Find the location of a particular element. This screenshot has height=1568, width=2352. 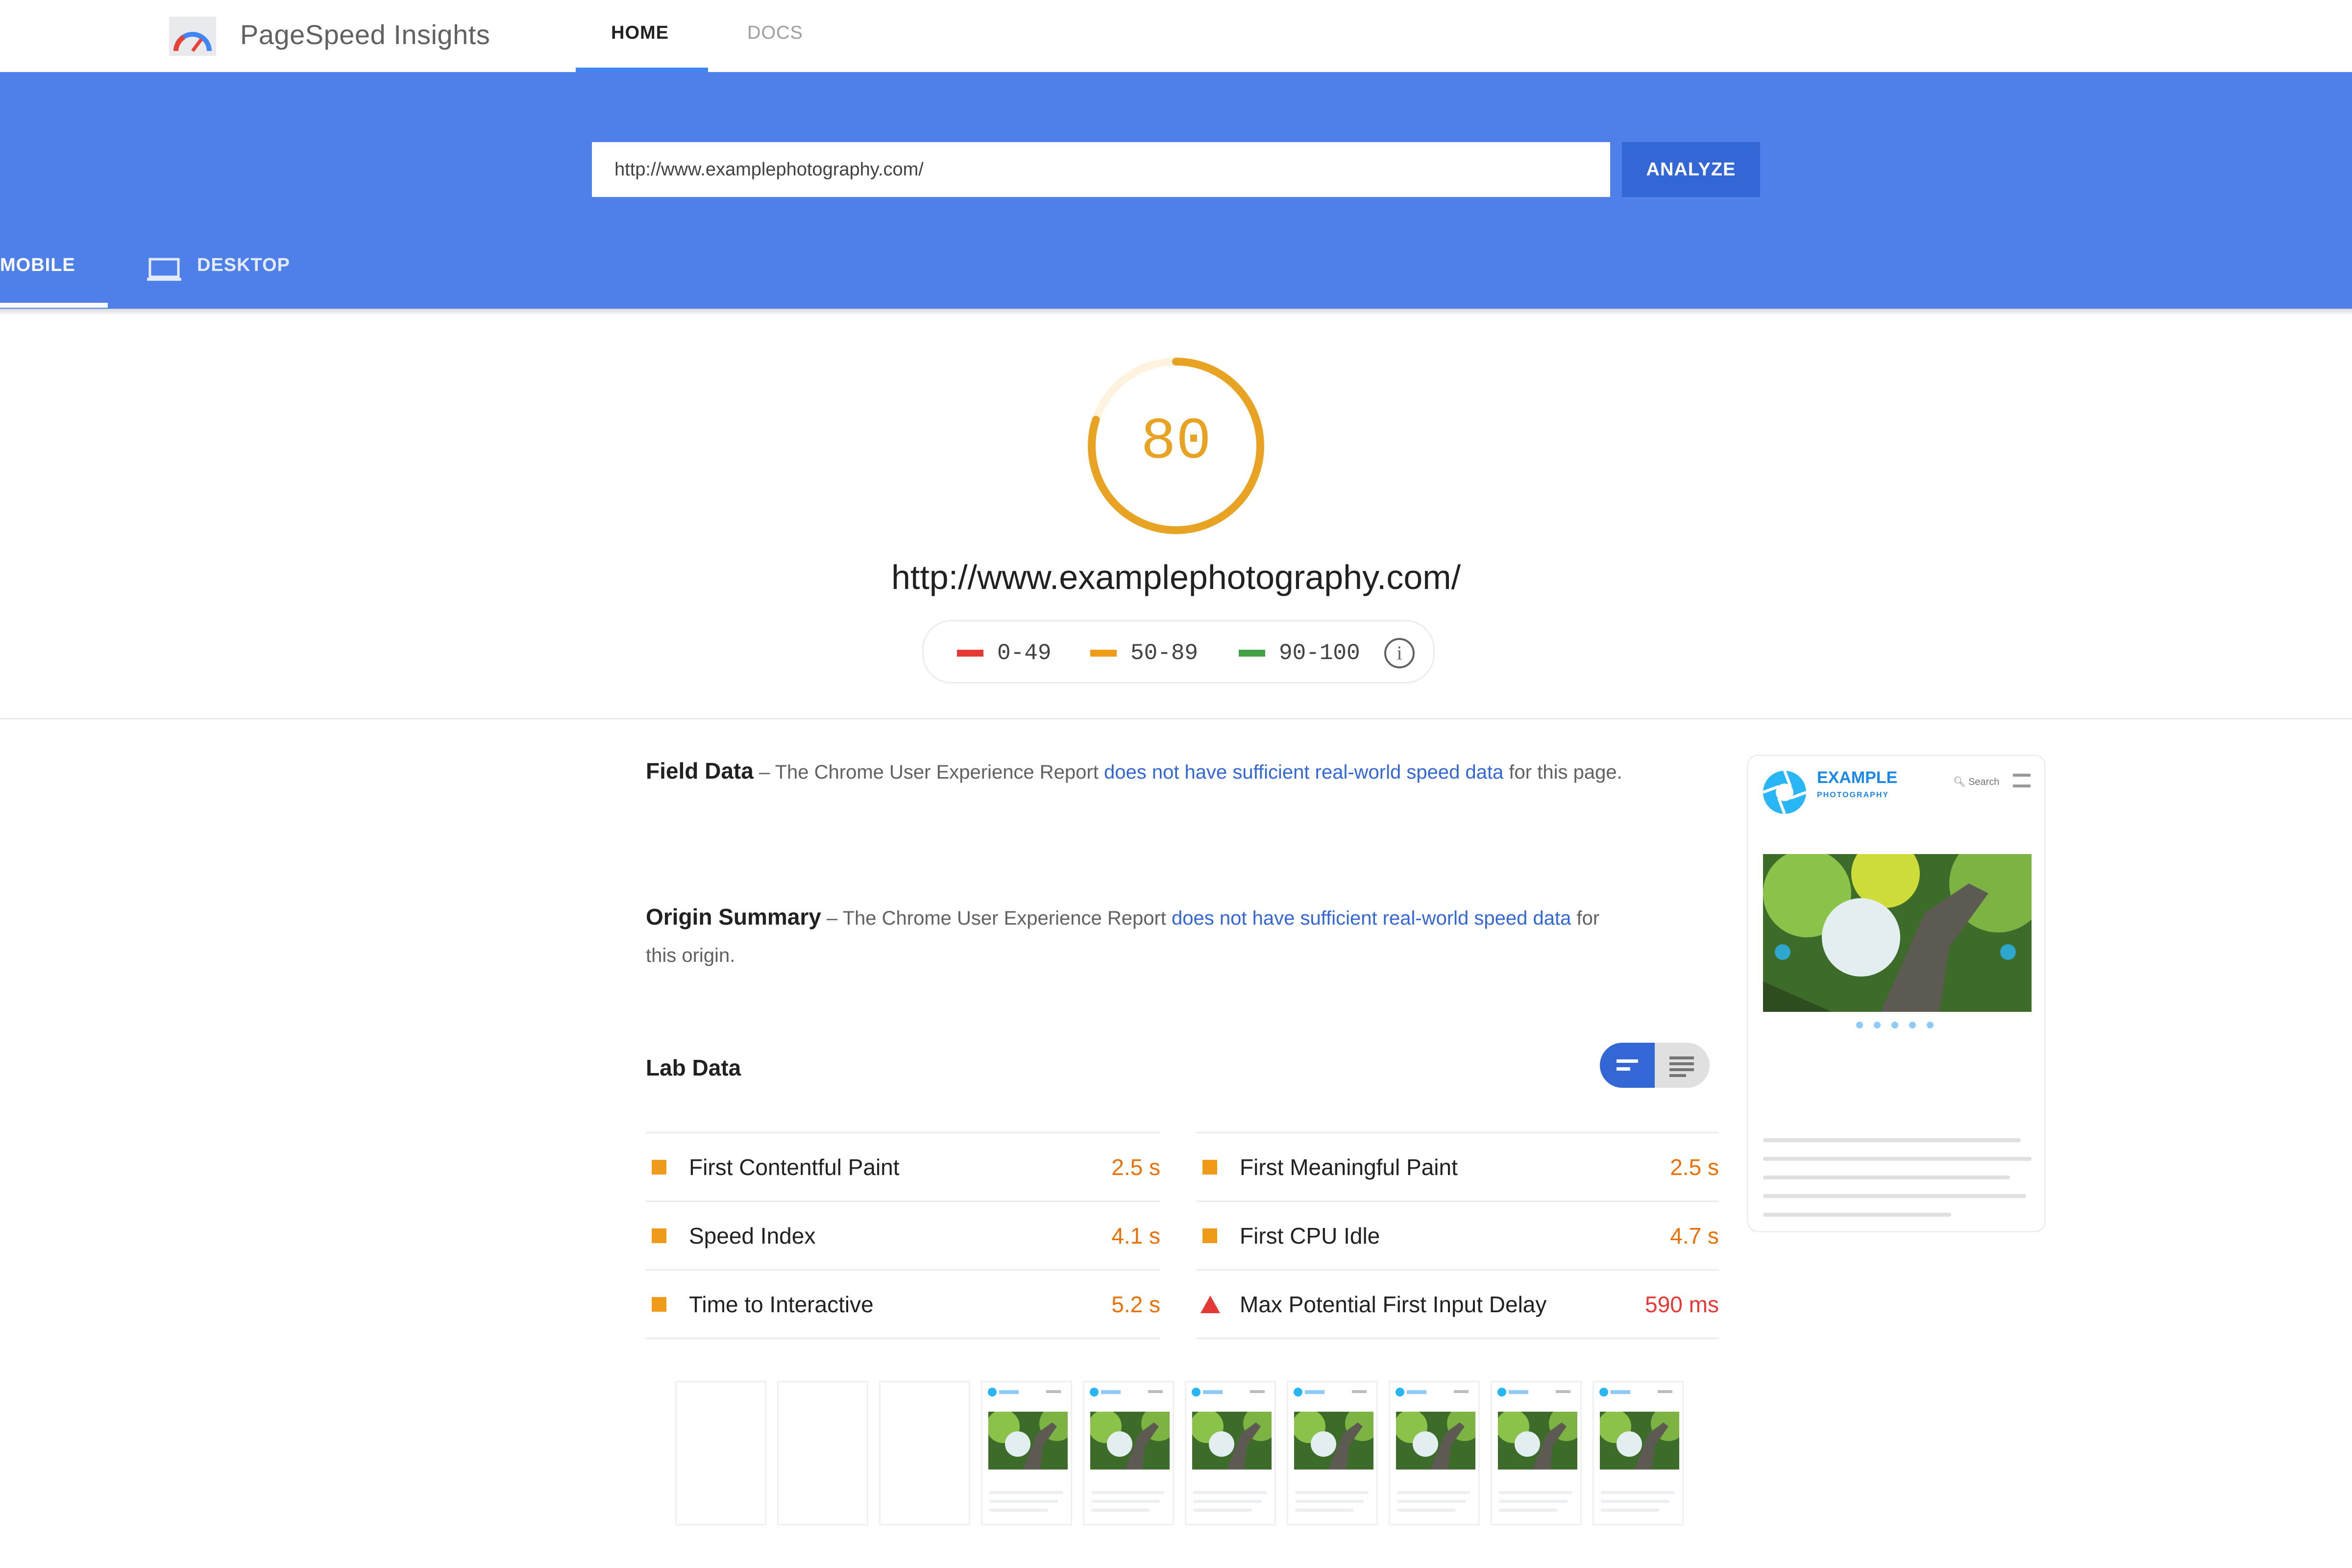

score-legend: 0-49 50-89 90-100 i is located at coordinates (1178, 652).